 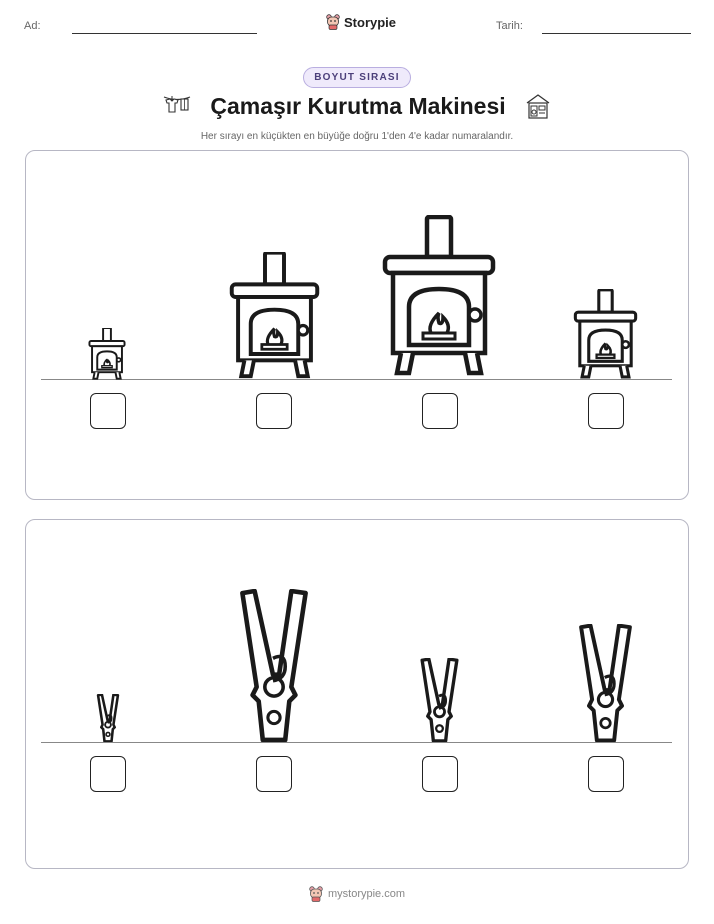 I want to click on footer: mystorypie.com, so click(x=357, y=894).